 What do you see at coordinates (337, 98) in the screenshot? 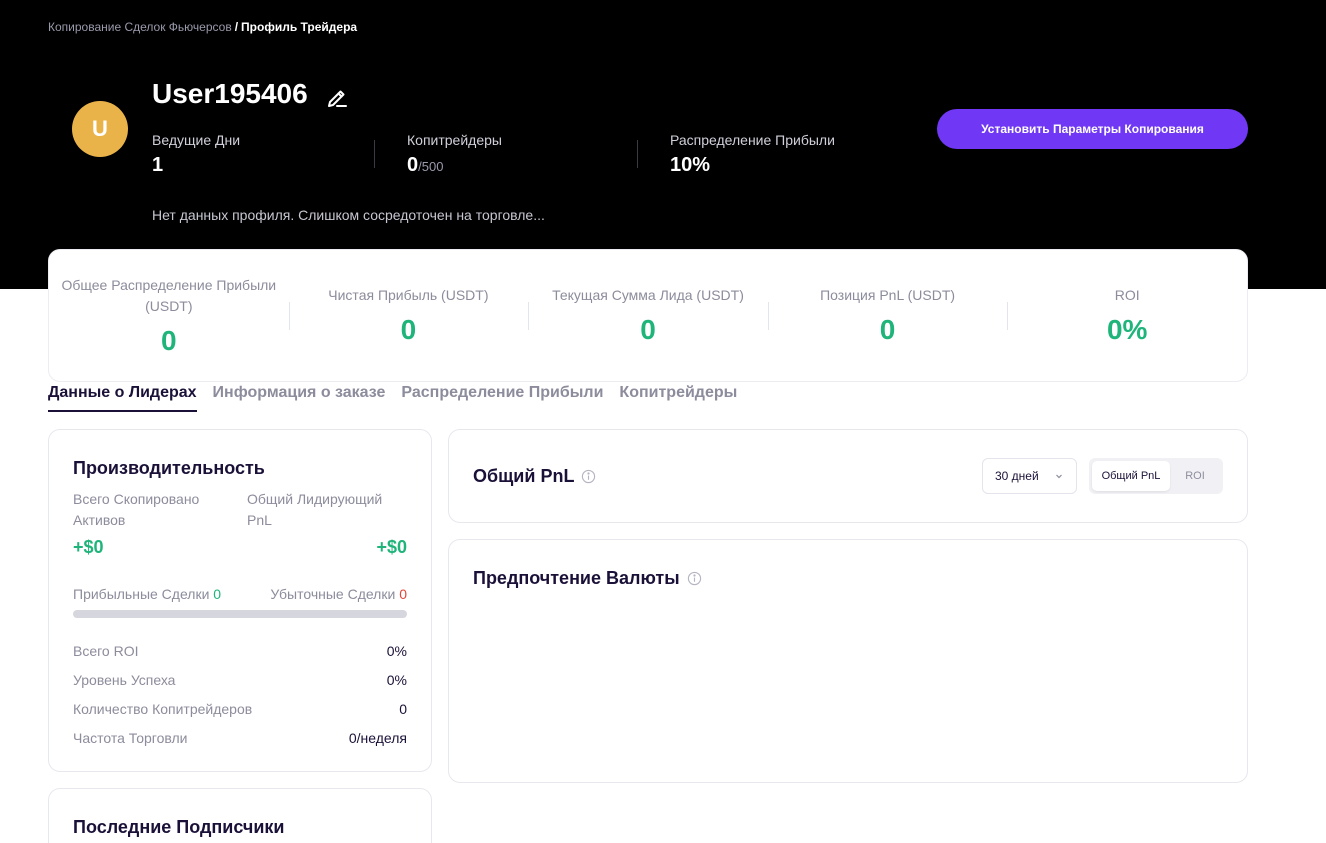
I see `edit-icon` at bounding box center [337, 98].